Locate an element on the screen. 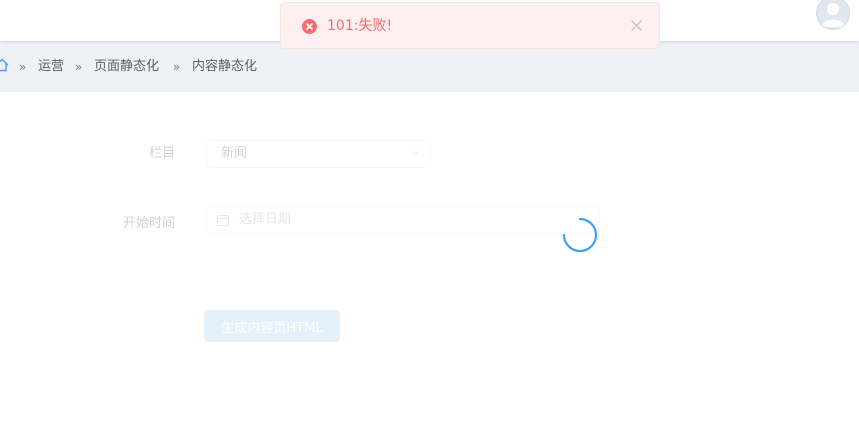 The width and height of the screenshot is (859, 446). calendar-icon is located at coordinates (223, 220).